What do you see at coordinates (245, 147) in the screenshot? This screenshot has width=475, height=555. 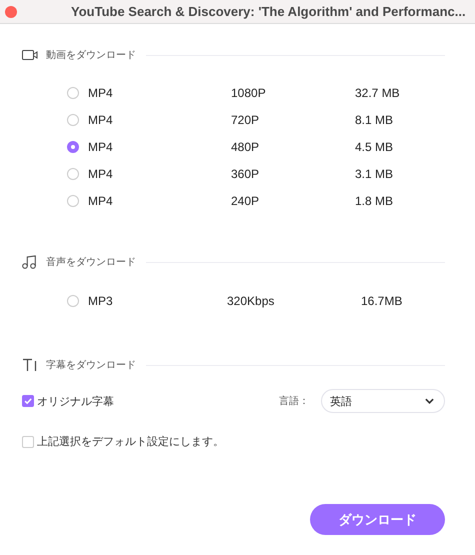 I see `quality-label: 480P` at bounding box center [245, 147].